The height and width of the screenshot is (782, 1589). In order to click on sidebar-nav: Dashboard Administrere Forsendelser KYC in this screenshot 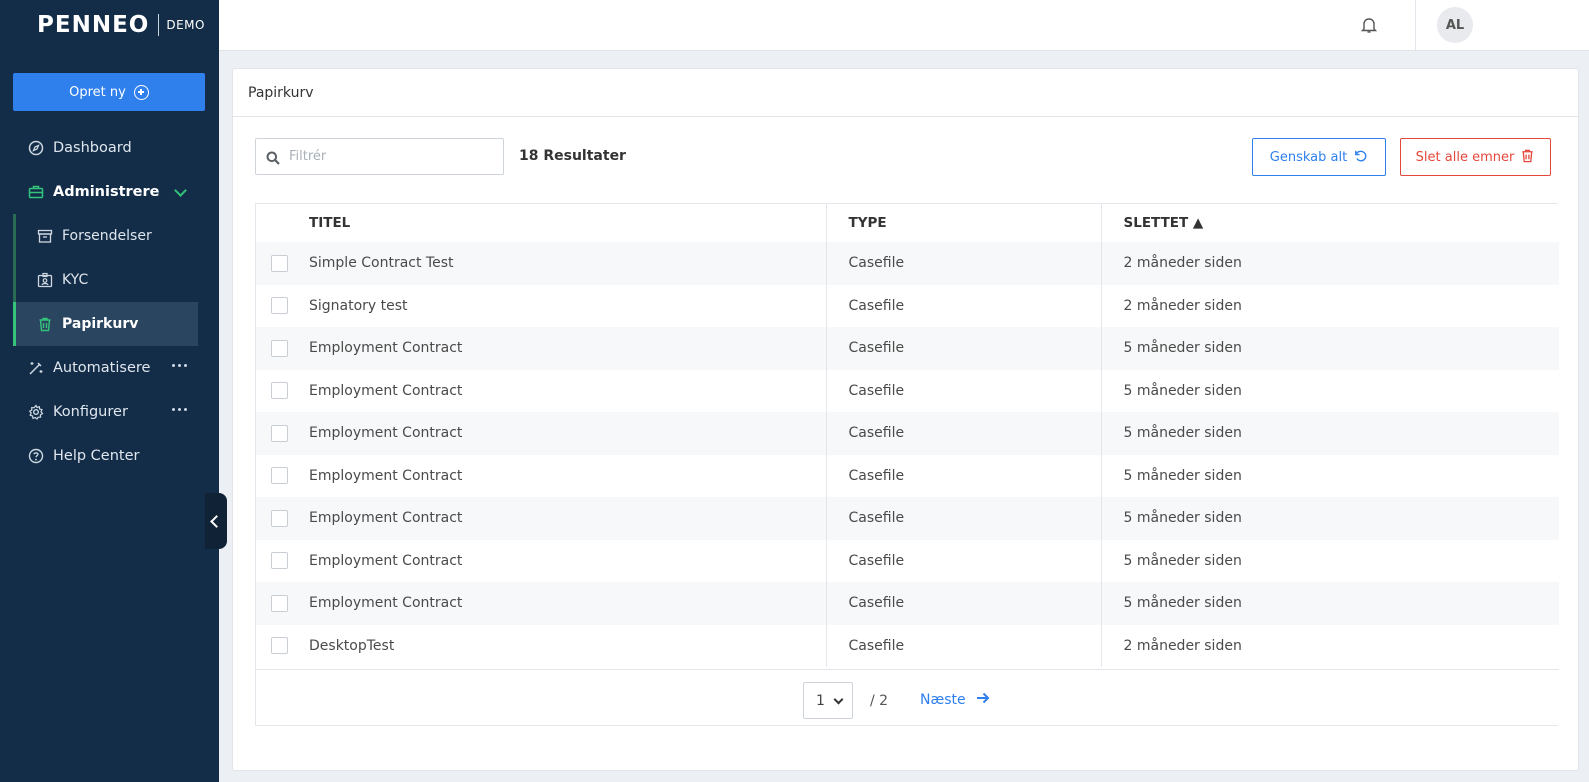, I will do `click(109, 302)`.